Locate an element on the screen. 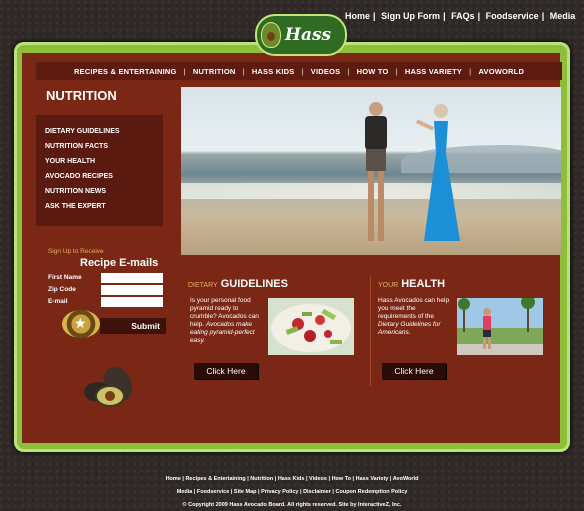 The image size is (584, 511). footer-link: Disclaimer is located at coordinates (317, 492).